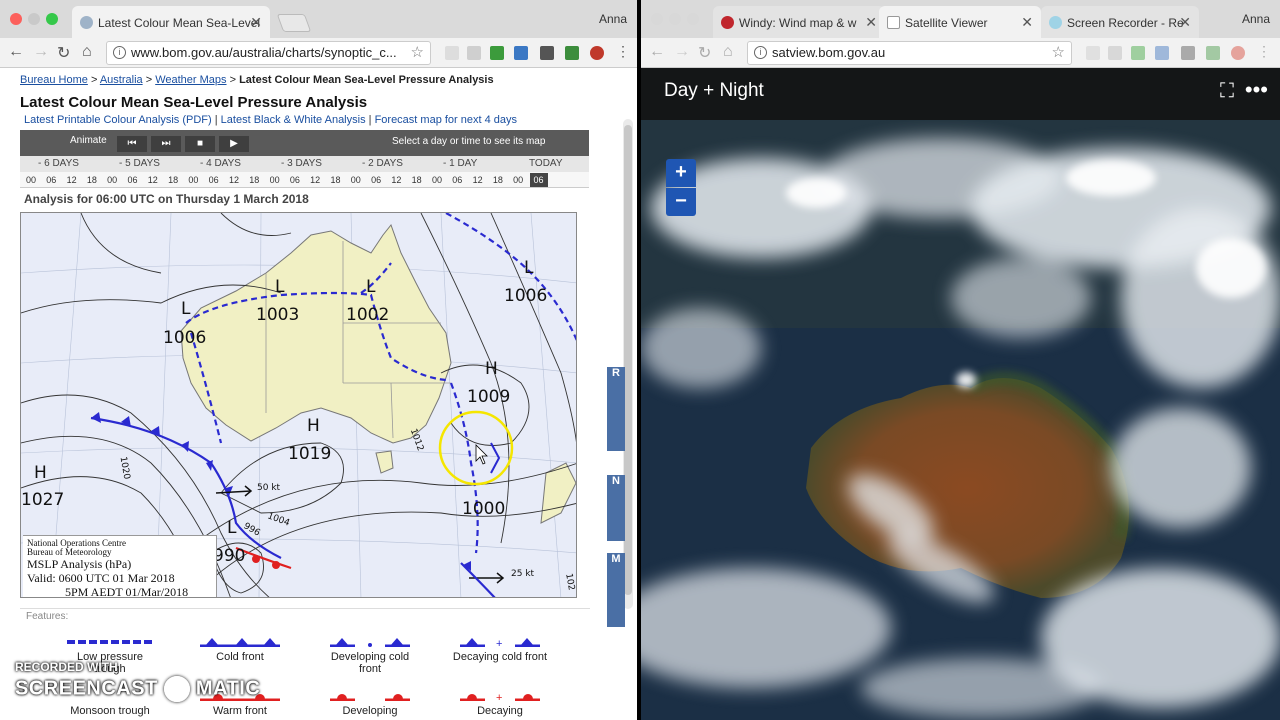 Image resolution: width=1280 pixels, height=720 pixels. What do you see at coordinates (382, 163) in the screenshot?
I see `day-label: - 2 DAYS` at bounding box center [382, 163].